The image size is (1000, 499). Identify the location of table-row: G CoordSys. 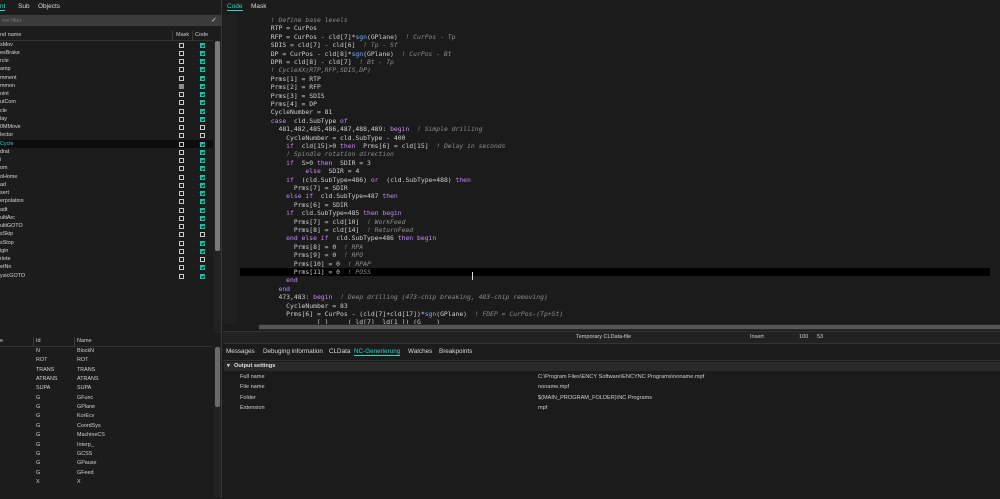
(106, 426).